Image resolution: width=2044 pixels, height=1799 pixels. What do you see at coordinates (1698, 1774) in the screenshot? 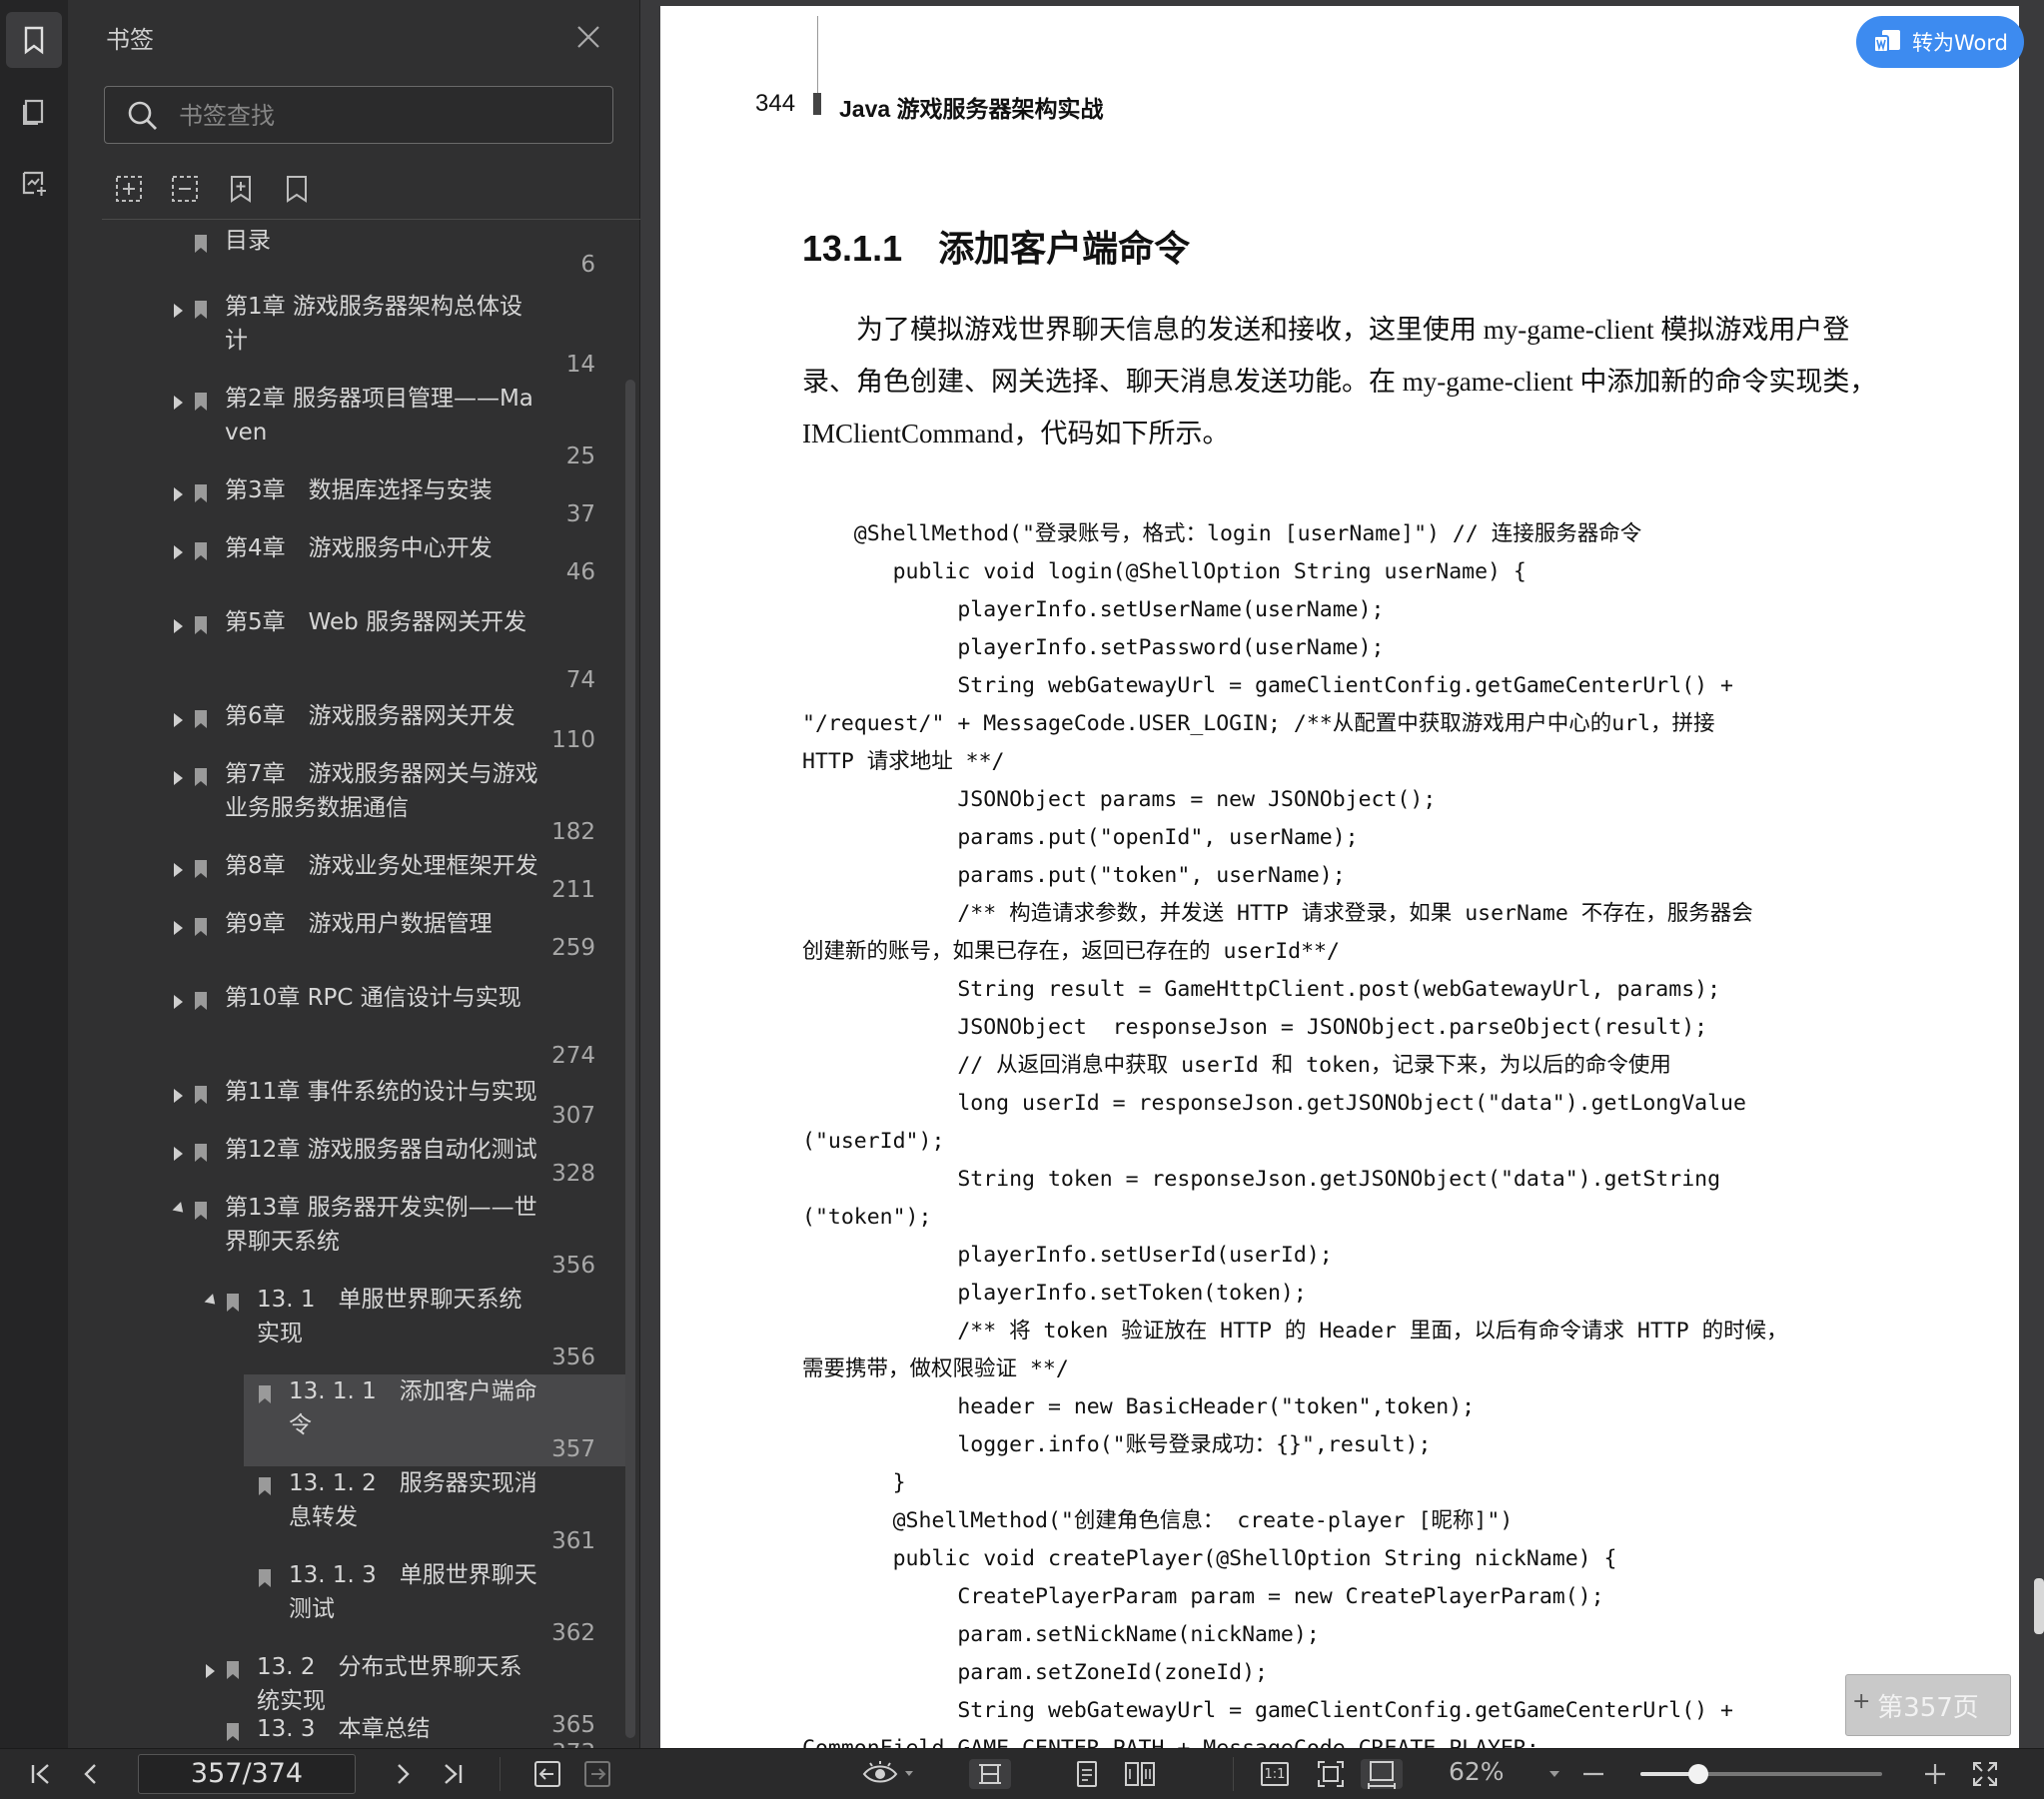
I see `zoom-slider-handle` at bounding box center [1698, 1774].